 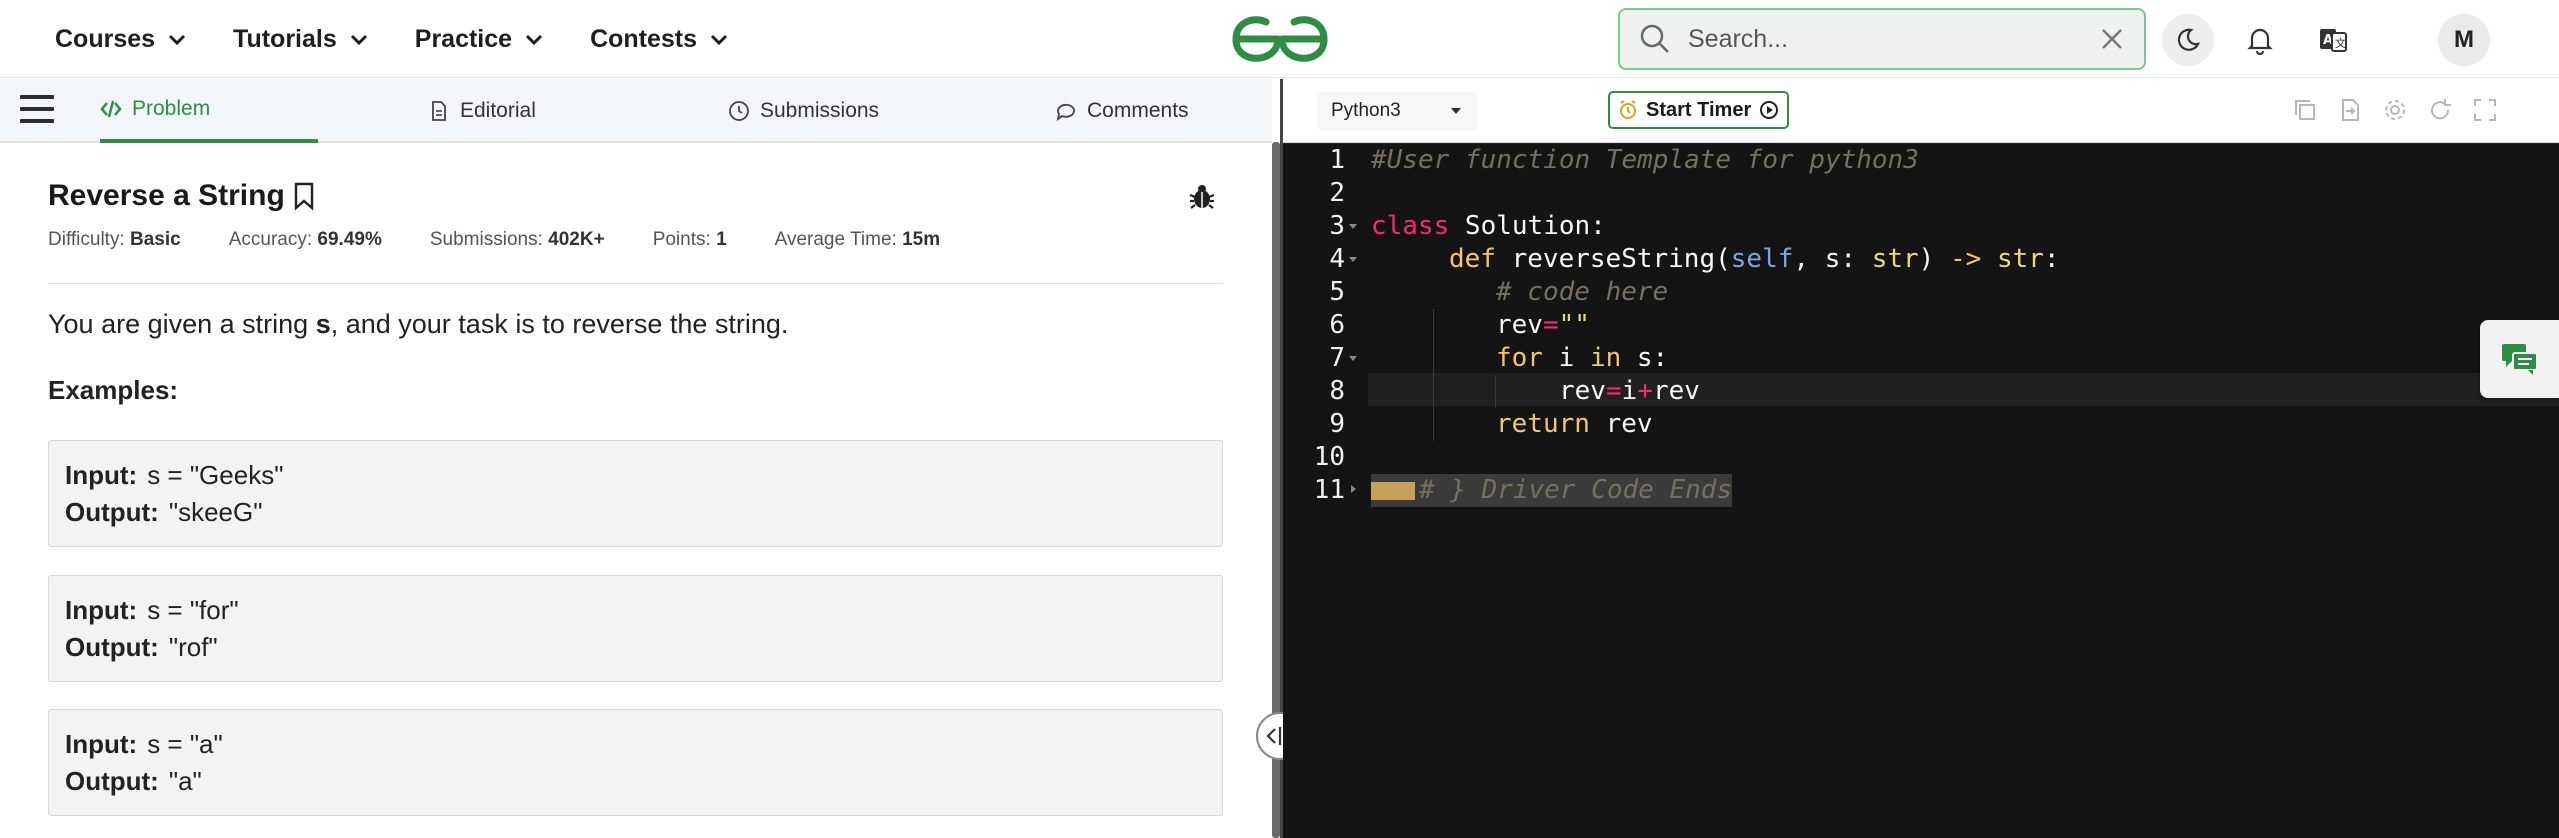 What do you see at coordinates (215, 512) in the screenshot?
I see `output-value: "skeeG"` at bounding box center [215, 512].